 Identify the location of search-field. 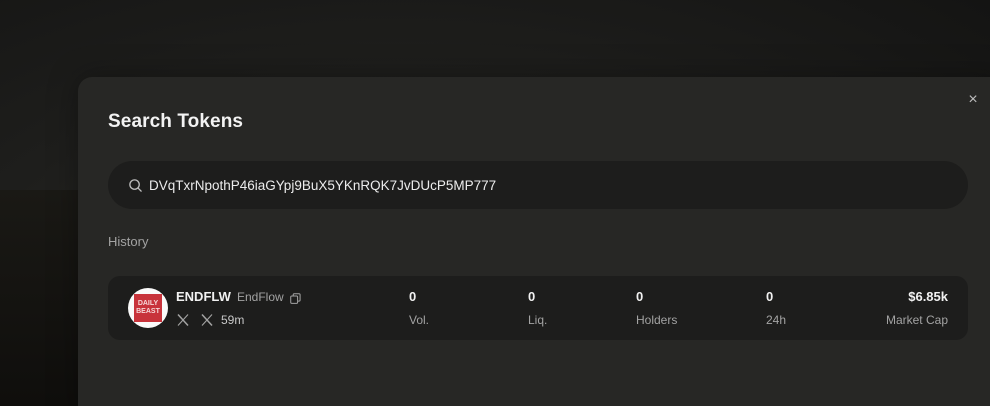
(538, 185).